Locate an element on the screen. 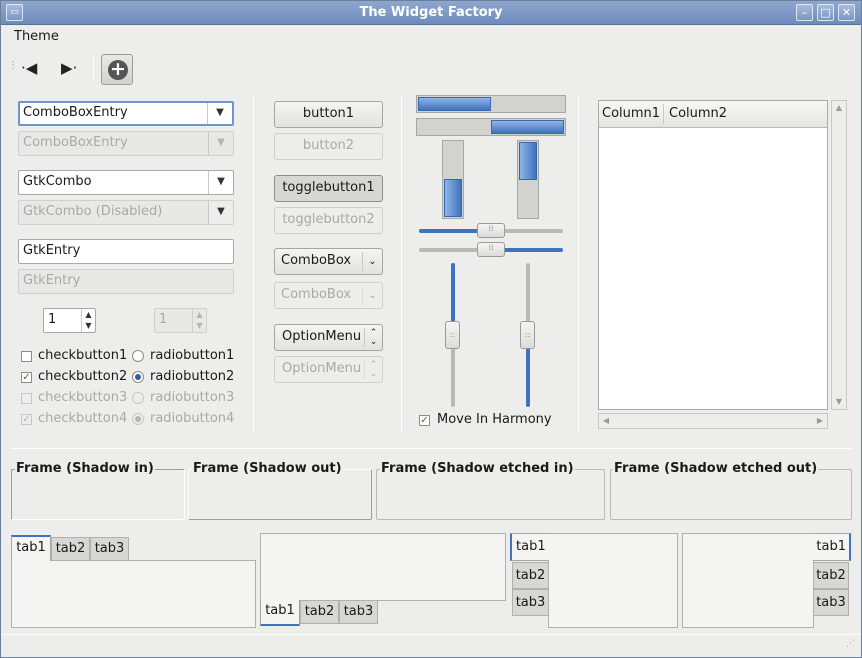 The height and width of the screenshot is (658, 862). vscale-1: :: is located at coordinates (452, 335).